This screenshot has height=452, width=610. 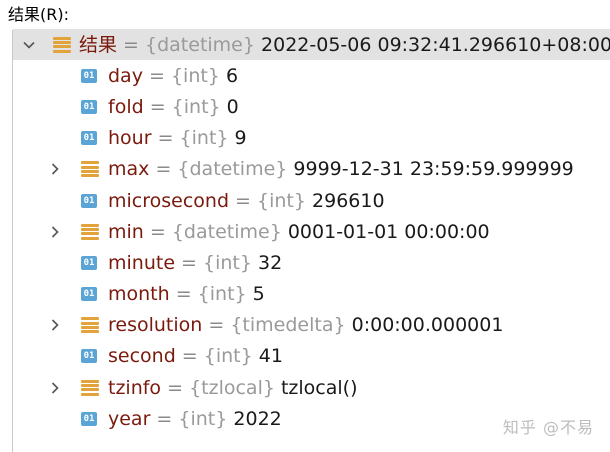 What do you see at coordinates (130, 138) in the screenshot?
I see `var-name: hour` at bounding box center [130, 138].